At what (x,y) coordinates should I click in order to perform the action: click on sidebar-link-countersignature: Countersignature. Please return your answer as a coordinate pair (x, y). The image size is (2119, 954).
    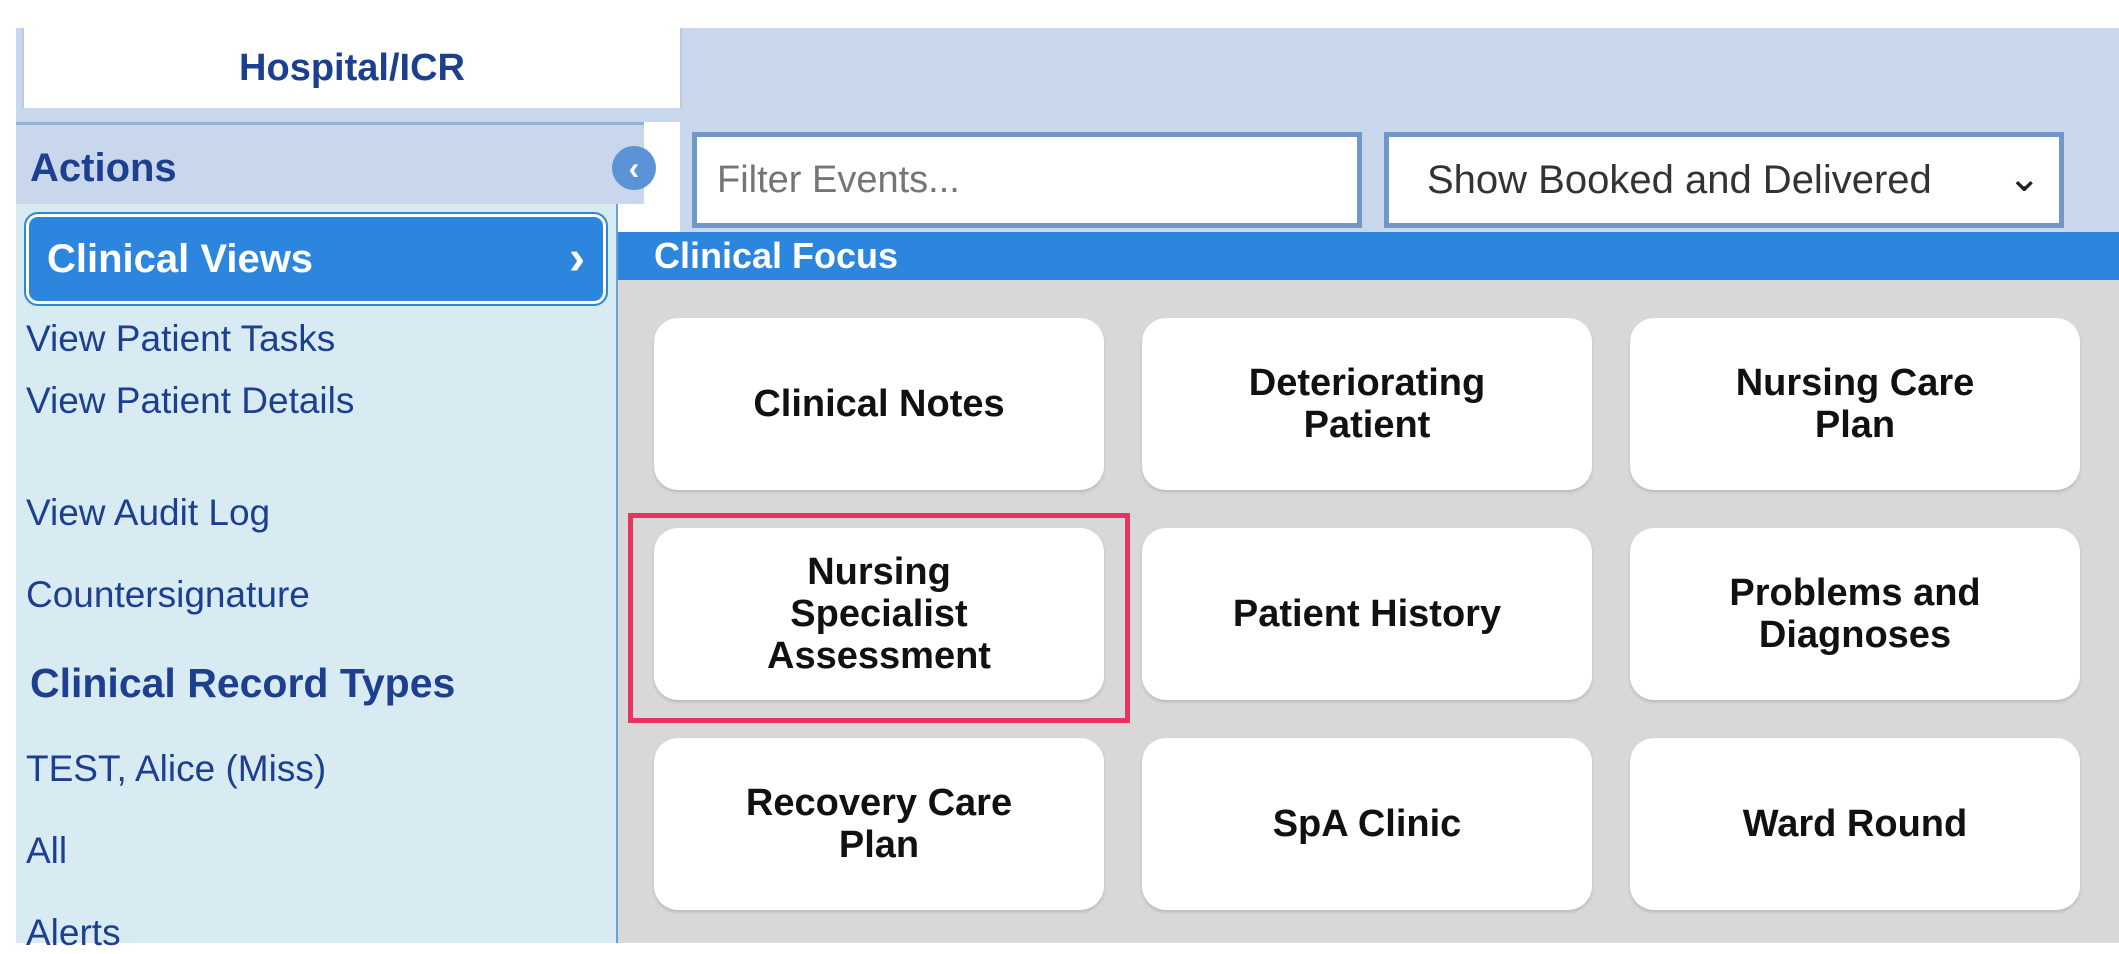
    Looking at the image, I should click on (168, 595).